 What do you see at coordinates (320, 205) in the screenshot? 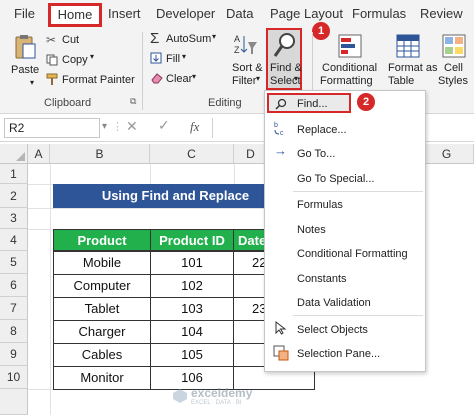
I see `menu-item-formulas: Formulas` at bounding box center [320, 205].